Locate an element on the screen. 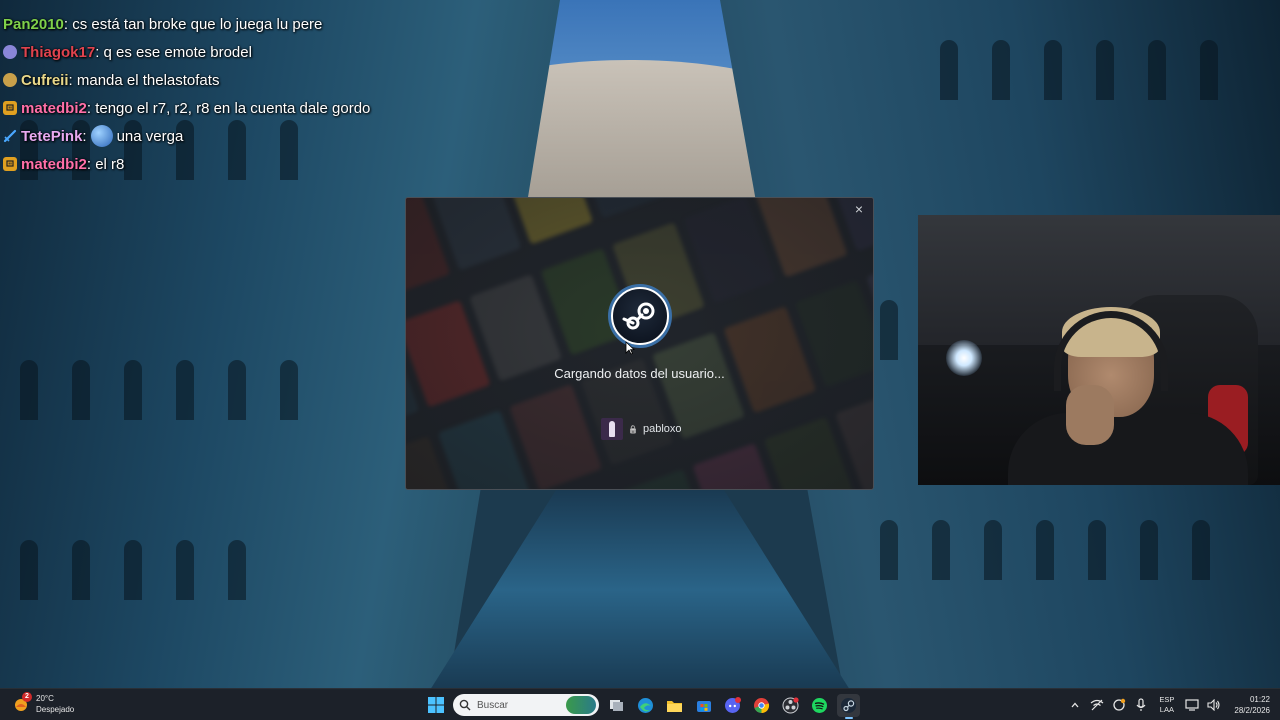 The width and height of the screenshot is (1280, 720). steam-logo-icon is located at coordinates (640, 316).